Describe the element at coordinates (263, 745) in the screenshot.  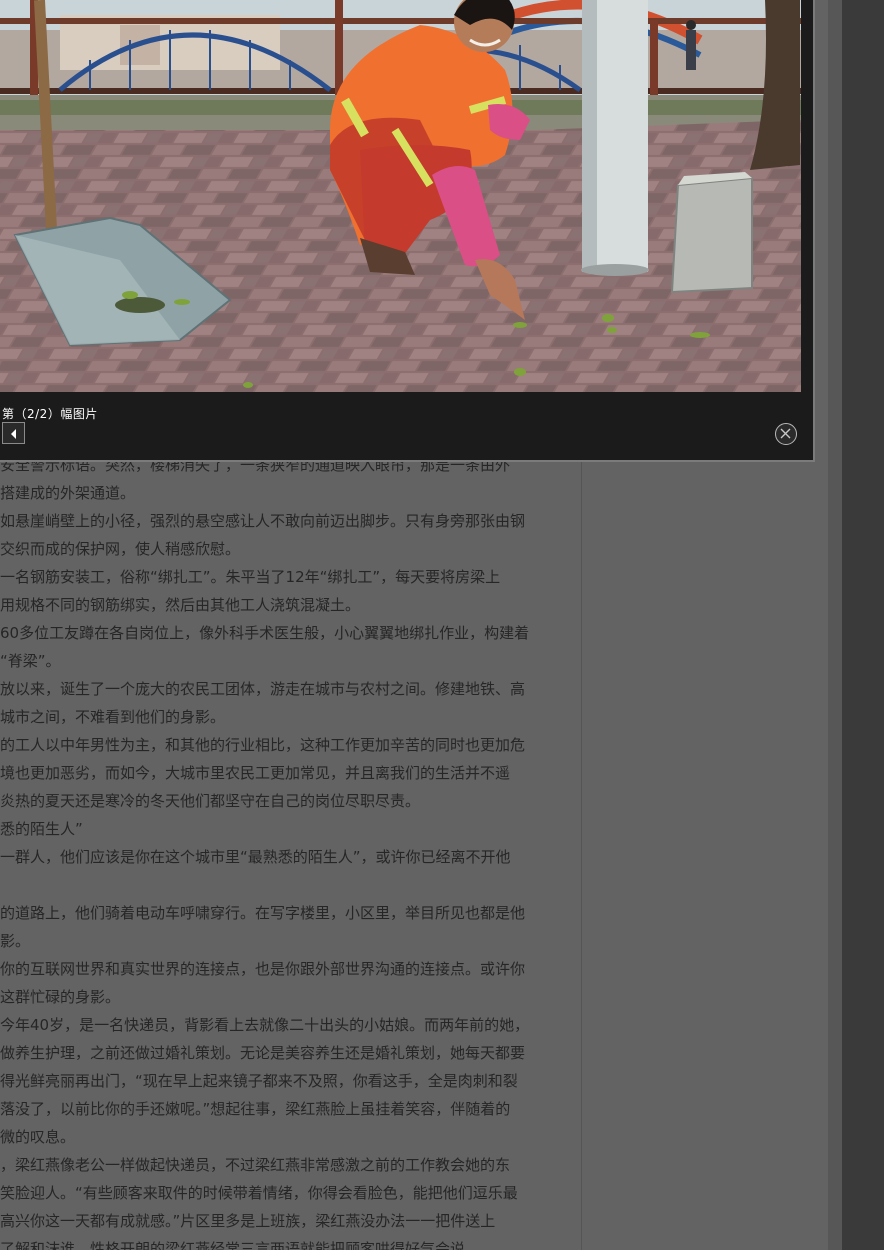
I see `article-line: 的工人以中年男性为主，和其他的行业相比，这种工作更加辛苦的同时也更加危` at that location.